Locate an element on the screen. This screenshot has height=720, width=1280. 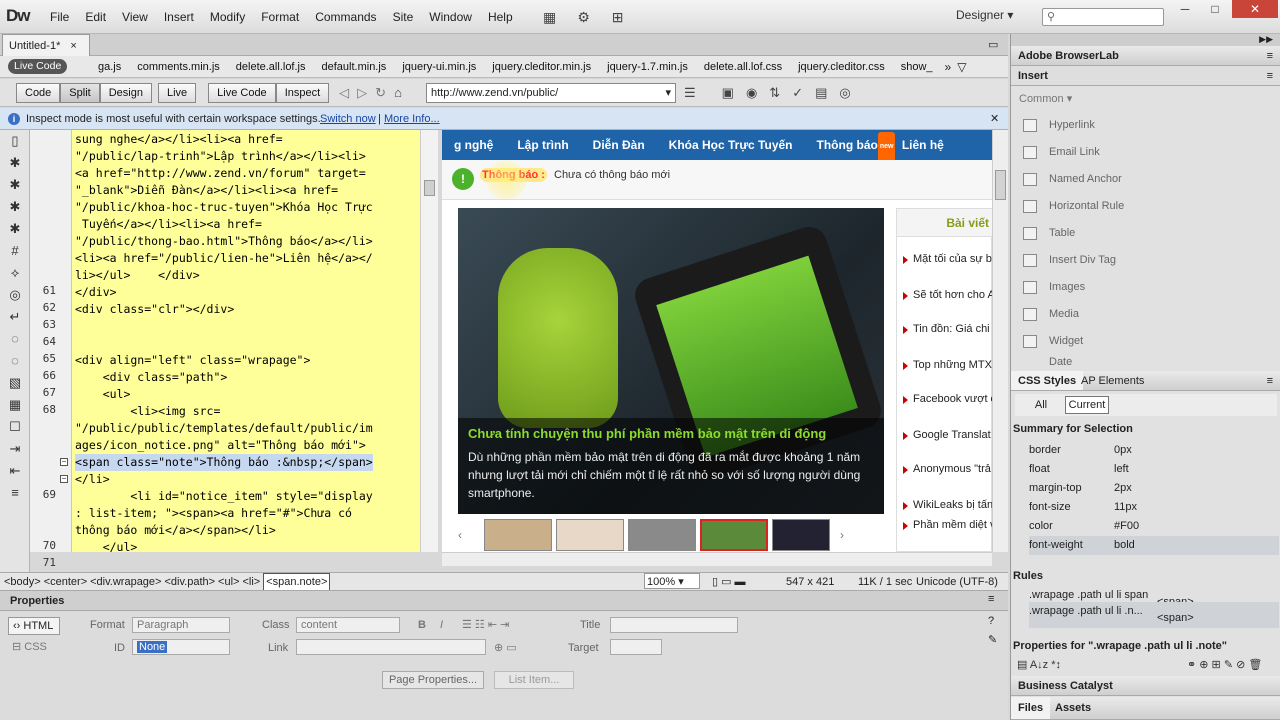
tag-selector-active: <span.note> is located at coordinates (297, 581).